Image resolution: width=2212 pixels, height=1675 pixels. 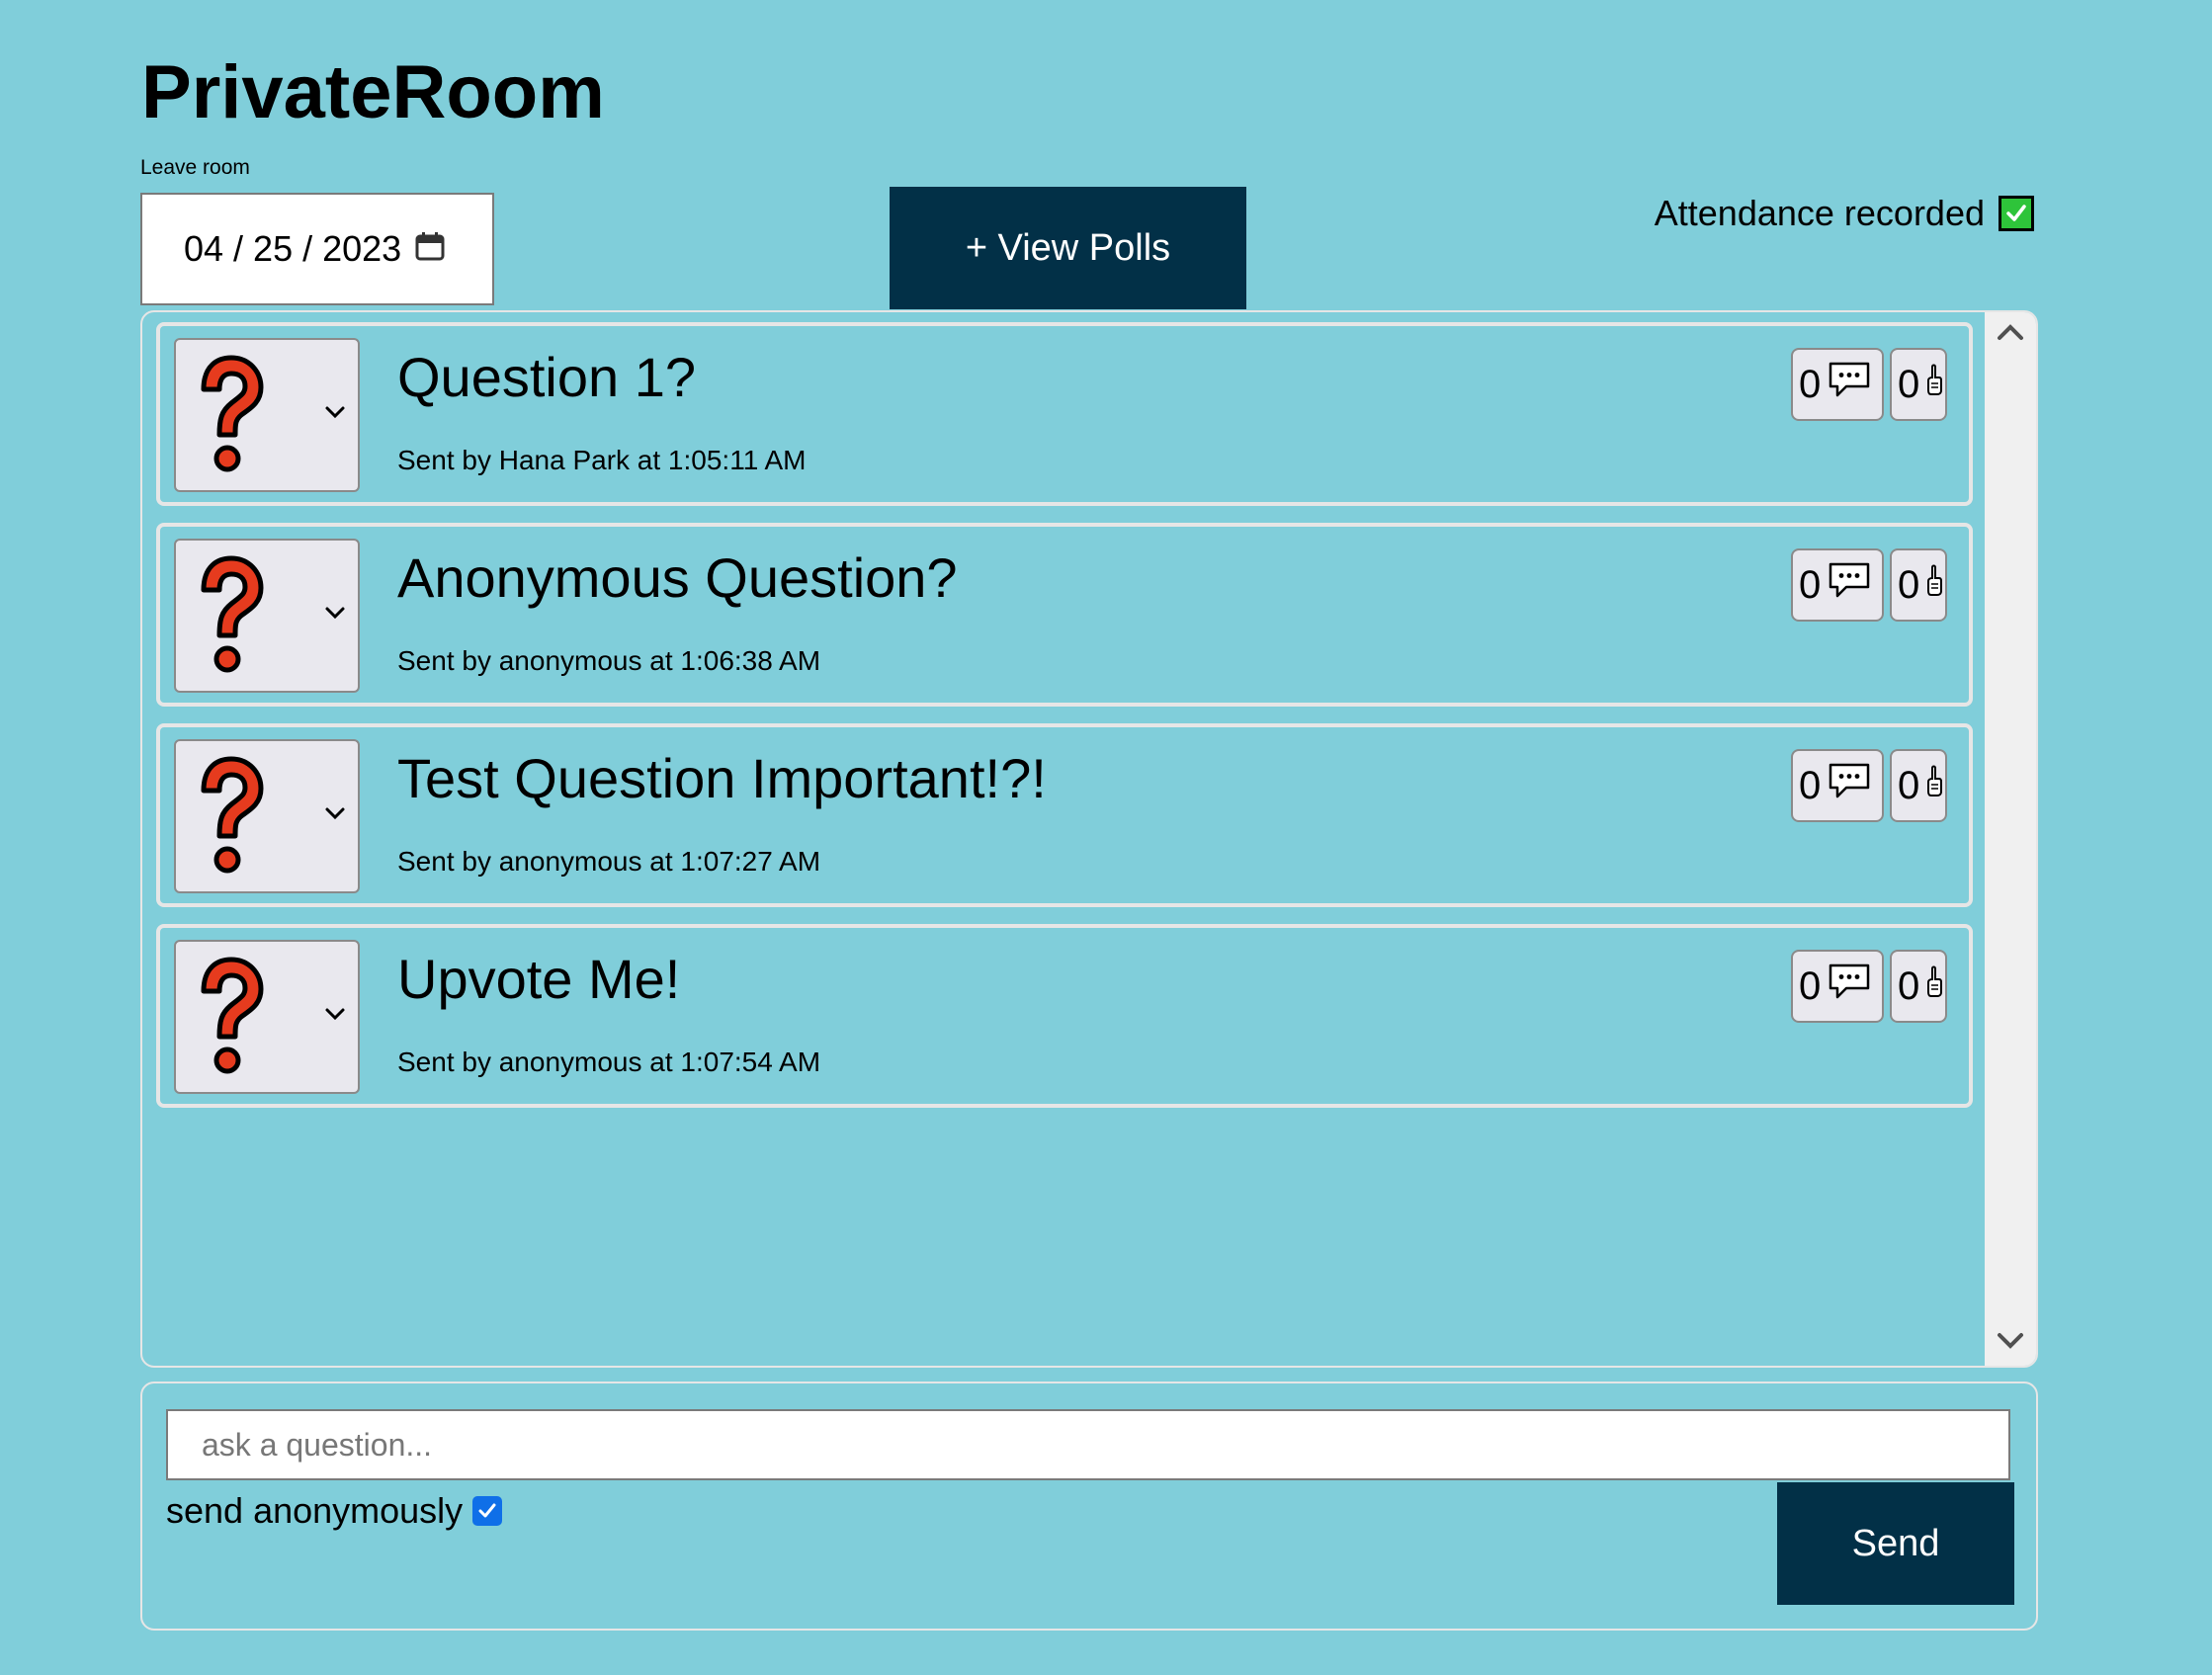 What do you see at coordinates (373, 92) in the screenshot?
I see `room-title: PrivateRoom` at bounding box center [373, 92].